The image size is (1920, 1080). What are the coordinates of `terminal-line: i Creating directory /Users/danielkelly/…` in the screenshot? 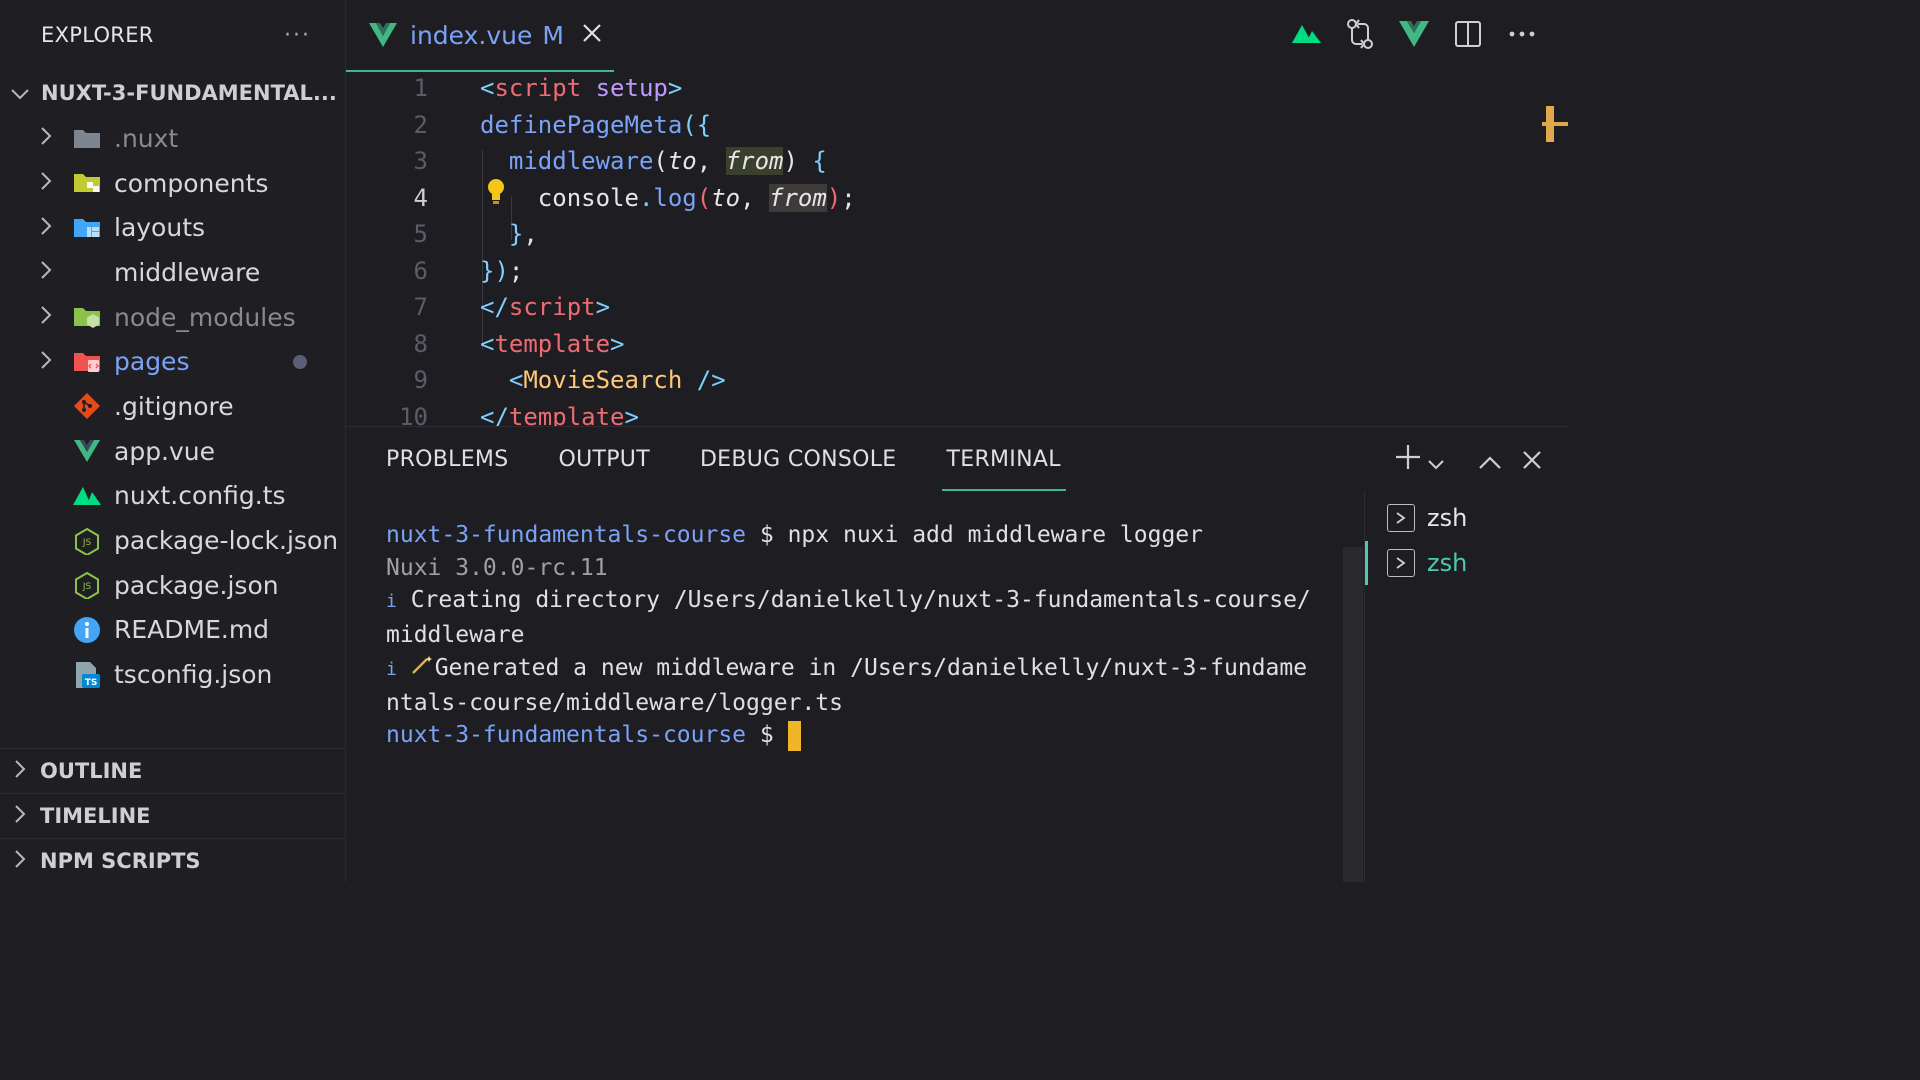 It's located at (848, 600).